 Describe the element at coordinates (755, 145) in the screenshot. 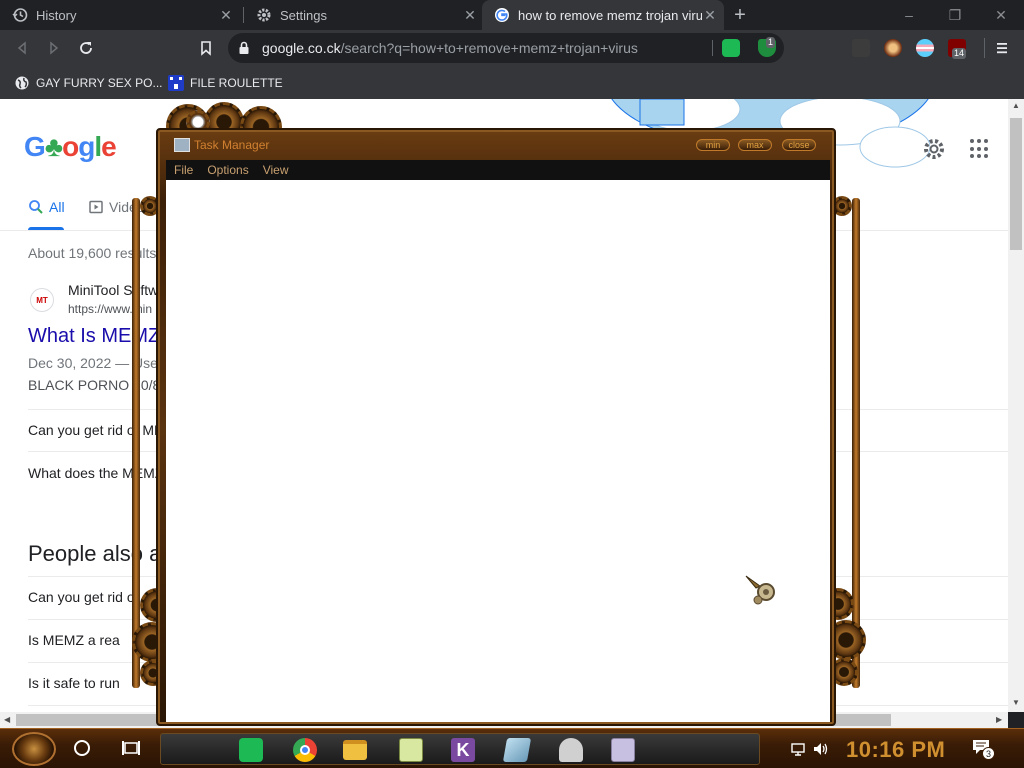

I see `task-manager-maximize-button: max` at that location.